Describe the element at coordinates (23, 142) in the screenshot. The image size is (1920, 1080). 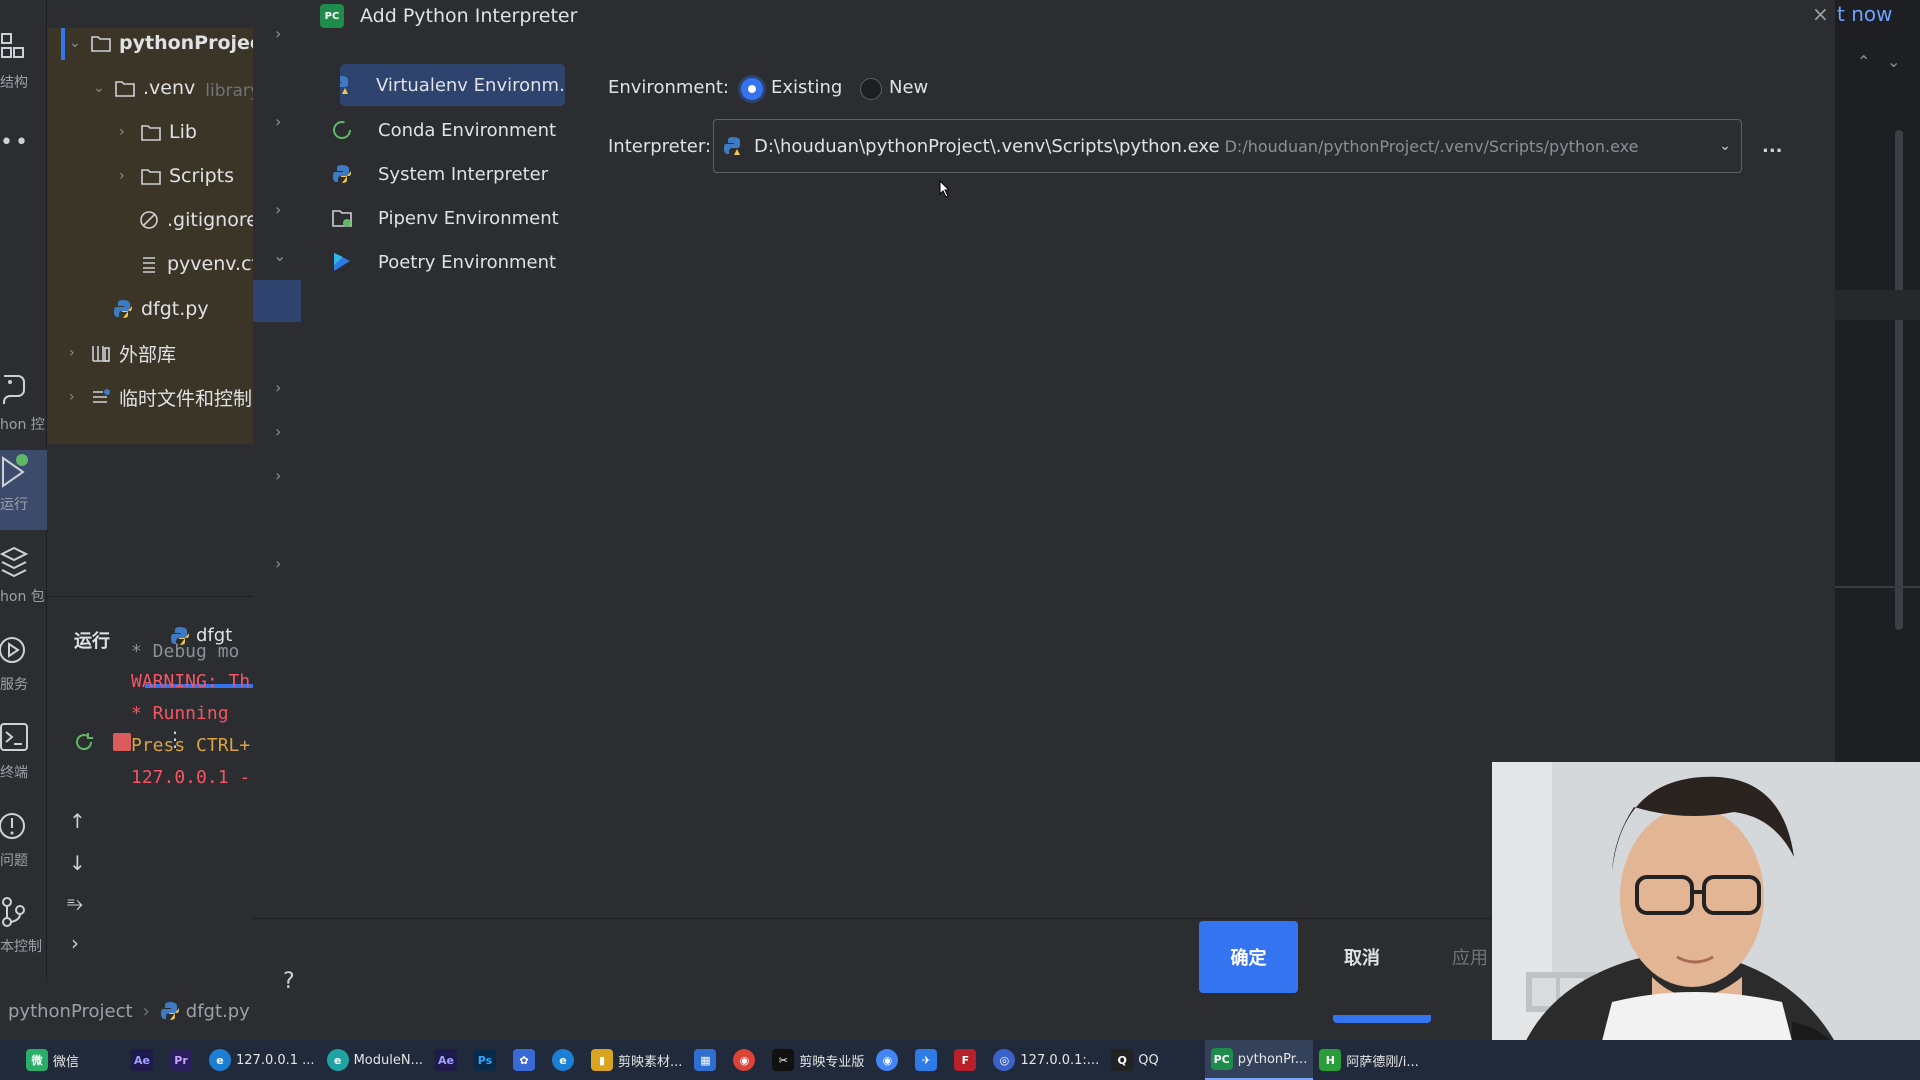
I see `activity-more: ••` at that location.